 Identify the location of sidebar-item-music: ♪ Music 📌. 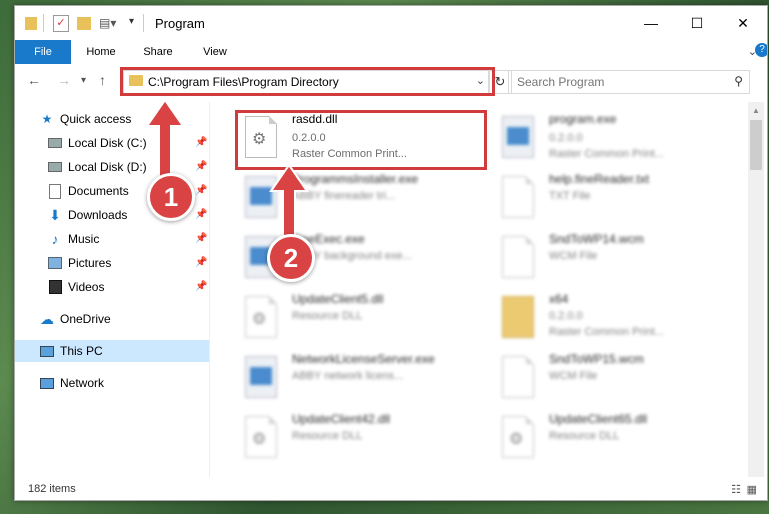
(112, 239).